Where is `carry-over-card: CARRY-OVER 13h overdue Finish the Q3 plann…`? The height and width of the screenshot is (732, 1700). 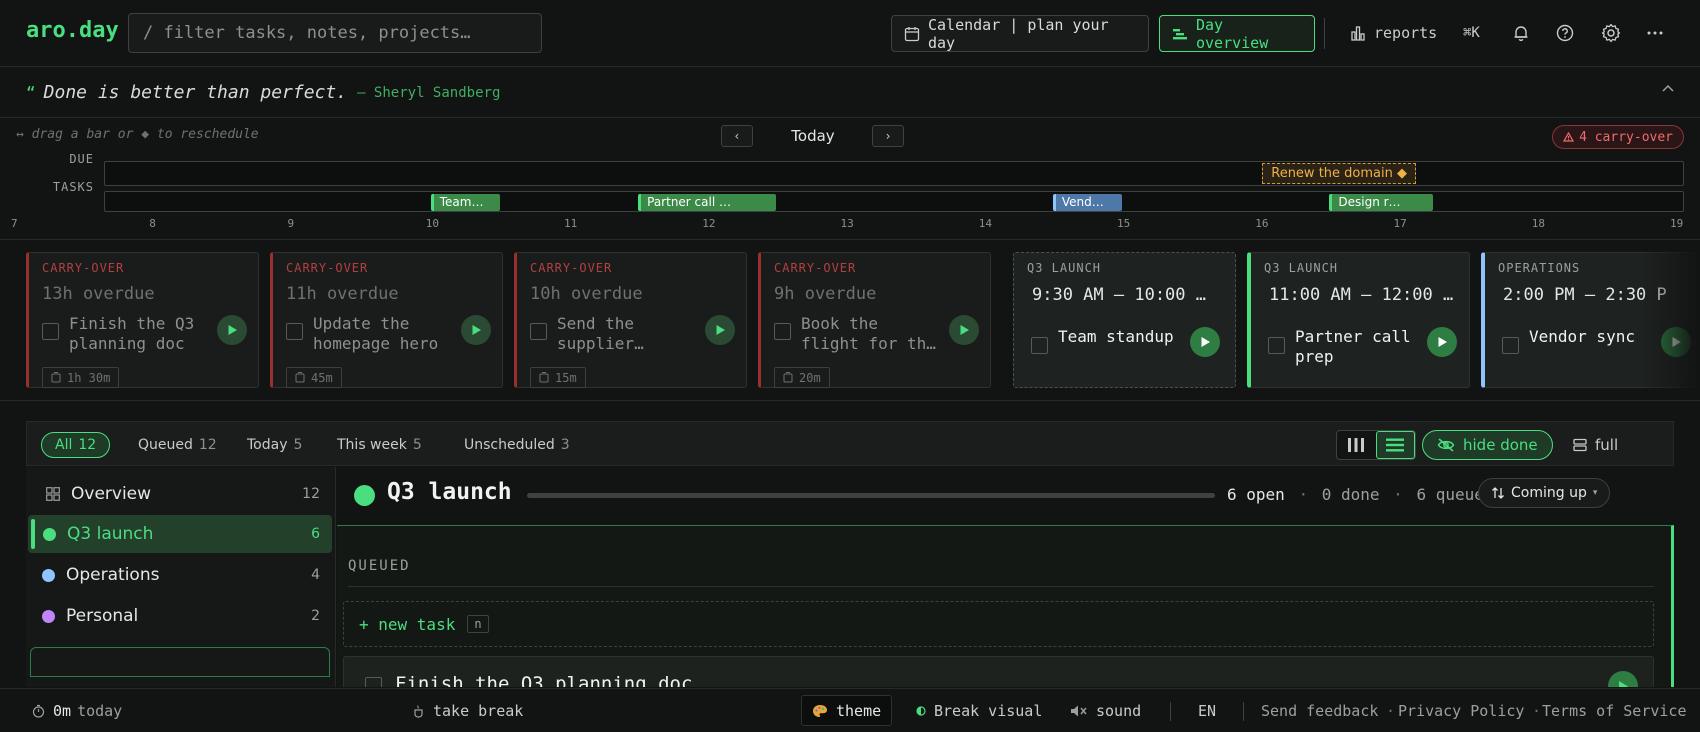 carry-over-card: CARRY-OVER 13h overdue Finish the Q3 plann… is located at coordinates (142, 320).